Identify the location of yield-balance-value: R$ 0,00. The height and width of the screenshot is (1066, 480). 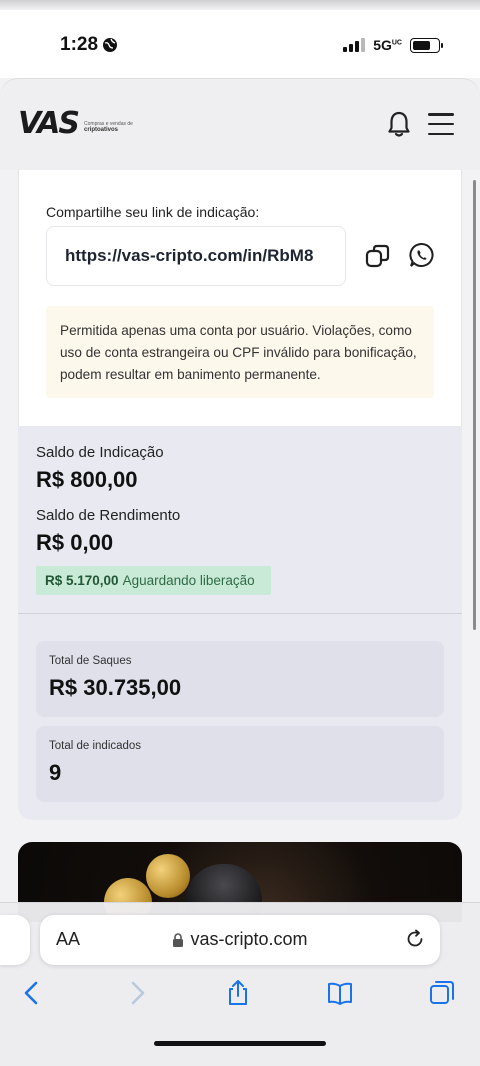
(75, 542).